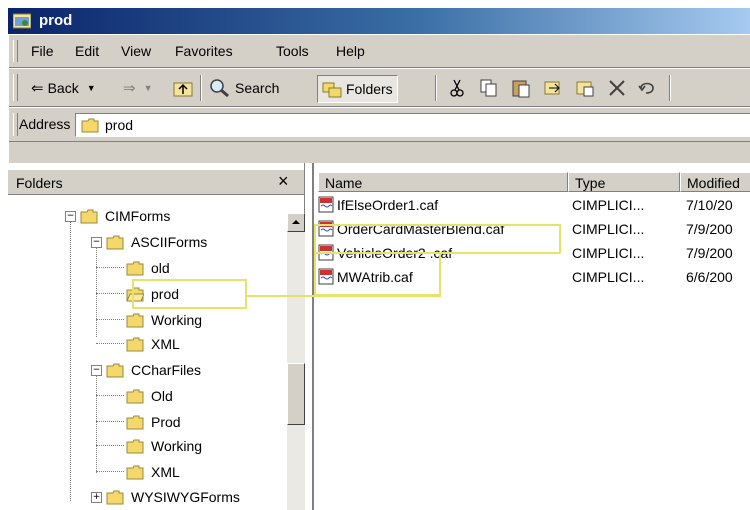 This screenshot has height=510, width=750. What do you see at coordinates (15, 87) in the screenshot?
I see `toolbar-grip` at bounding box center [15, 87].